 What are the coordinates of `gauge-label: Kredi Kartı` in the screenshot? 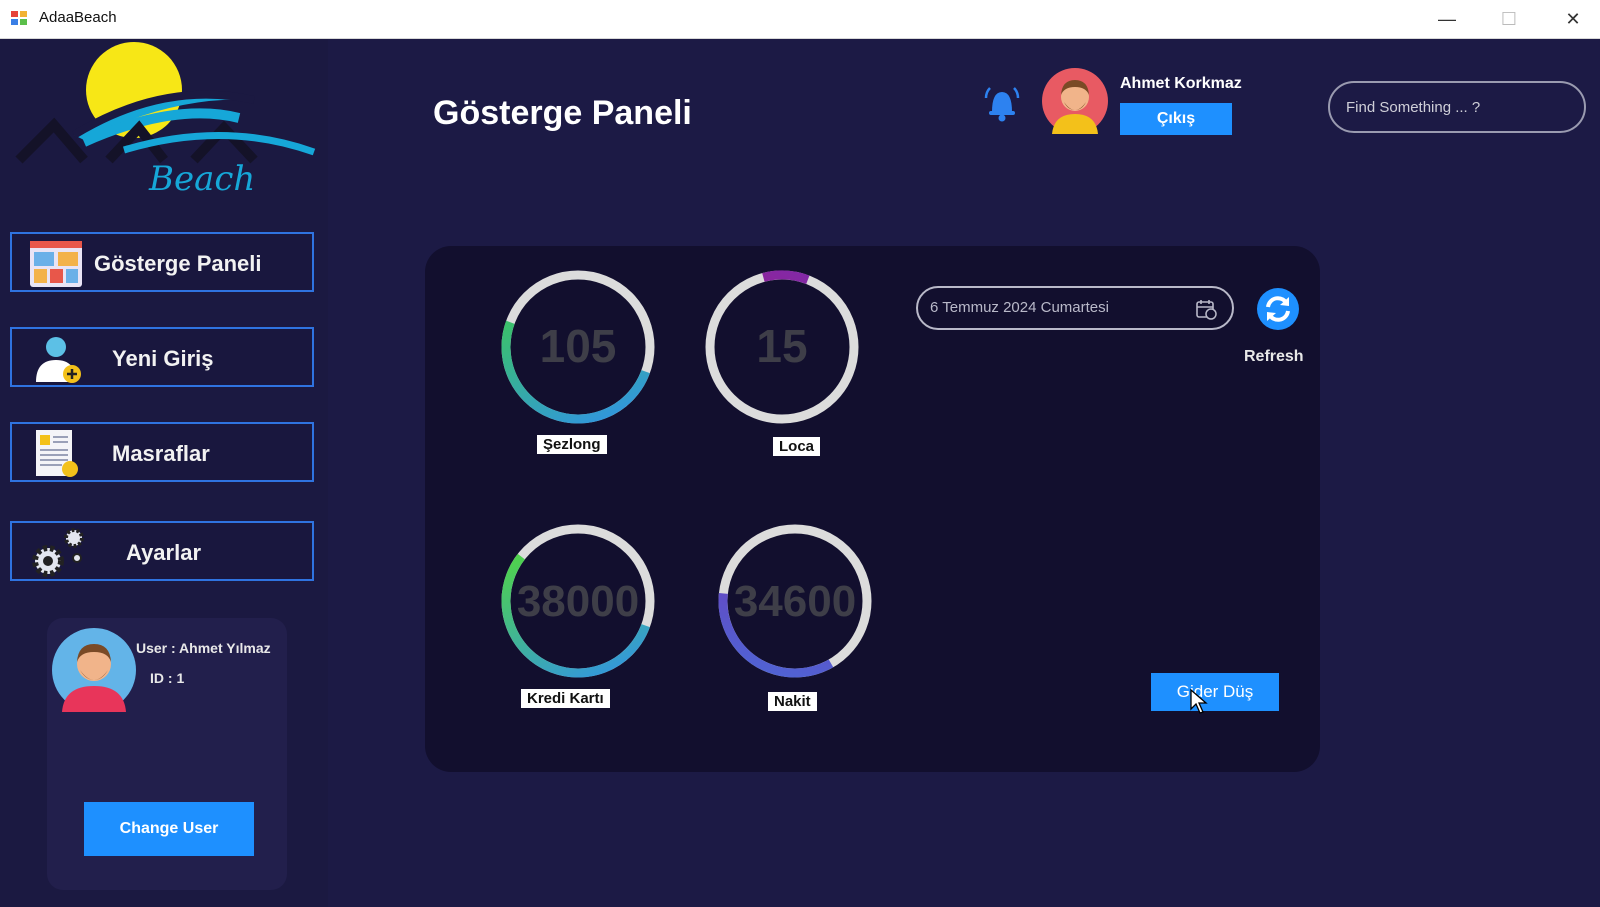 It's located at (565, 698).